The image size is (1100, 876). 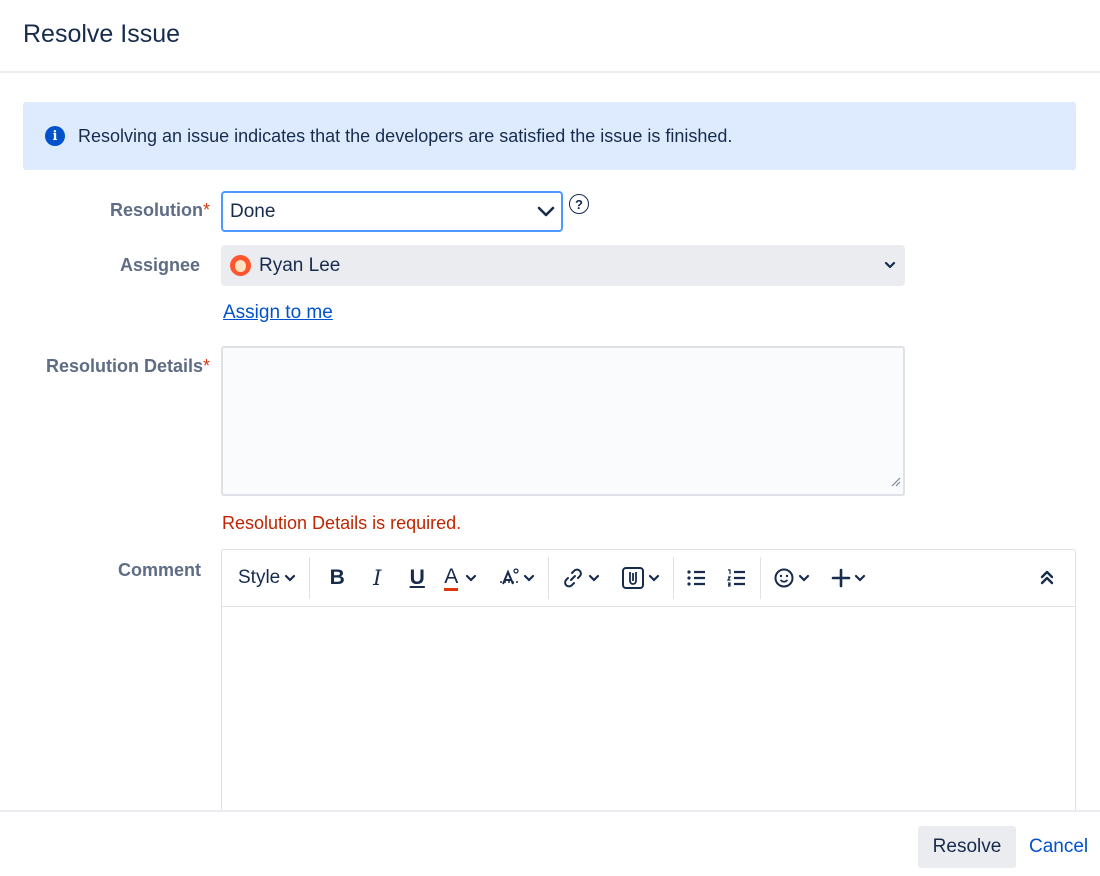 What do you see at coordinates (550, 36) in the screenshot?
I see `dialog-header: Resolve Issue` at bounding box center [550, 36].